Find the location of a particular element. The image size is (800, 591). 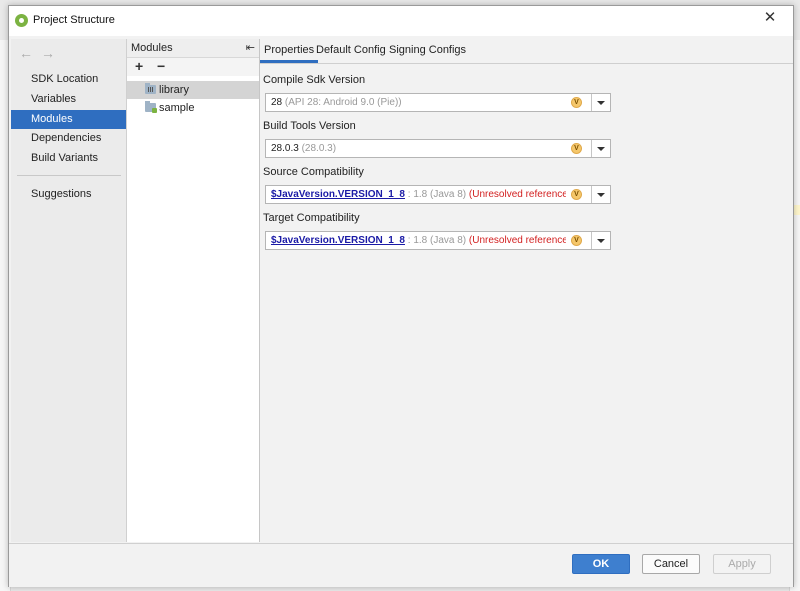

modules-header: Modules ⇤ is located at coordinates (193, 48).